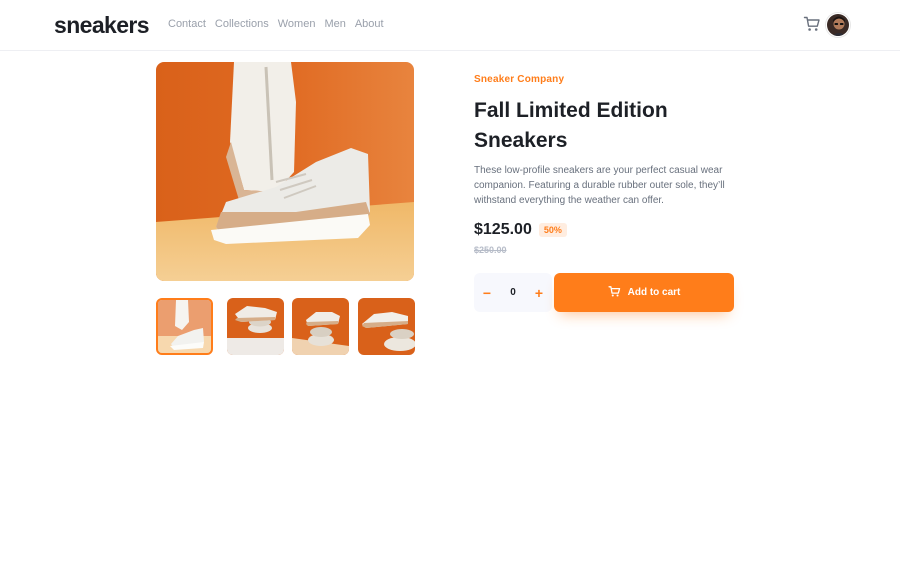  Describe the element at coordinates (519, 79) in the screenshot. I see `company-name: Sneaker Company` at that location.